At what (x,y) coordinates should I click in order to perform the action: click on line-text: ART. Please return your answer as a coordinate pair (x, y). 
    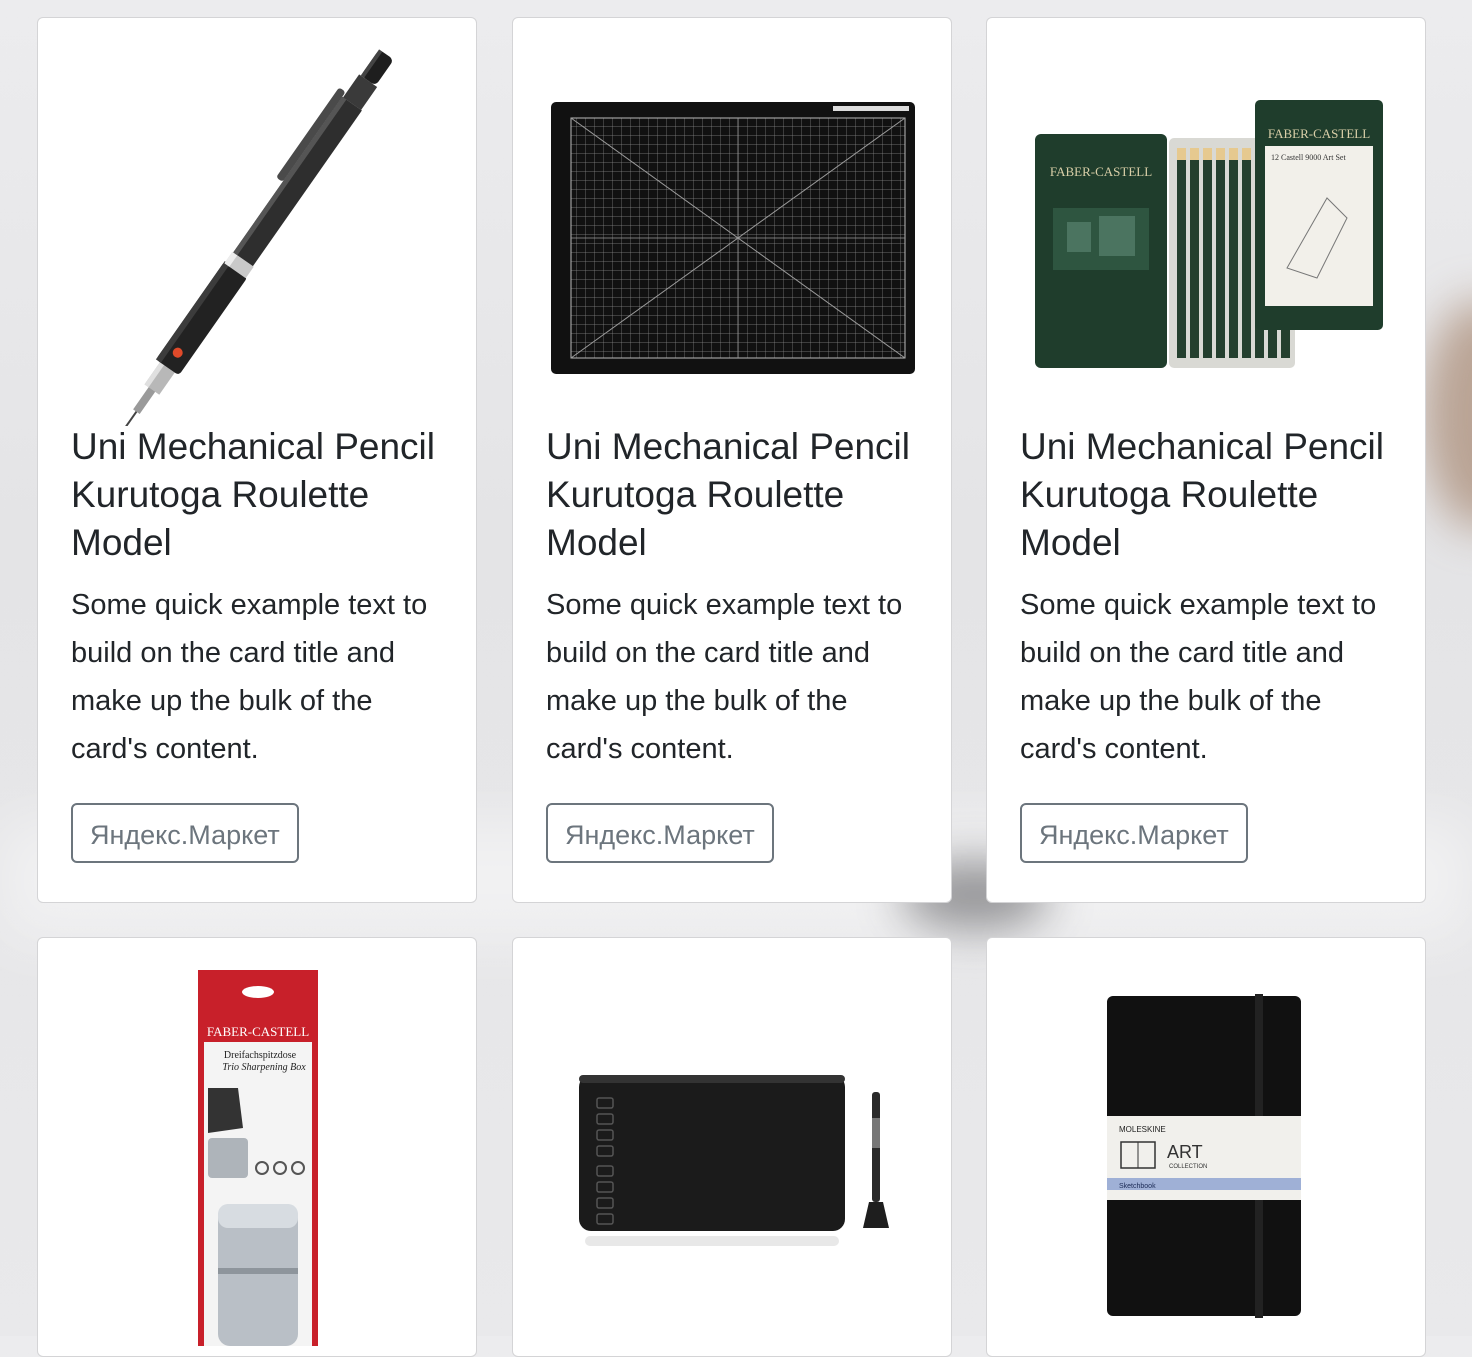
    Looking at the image, I should click on (1185, 1152).